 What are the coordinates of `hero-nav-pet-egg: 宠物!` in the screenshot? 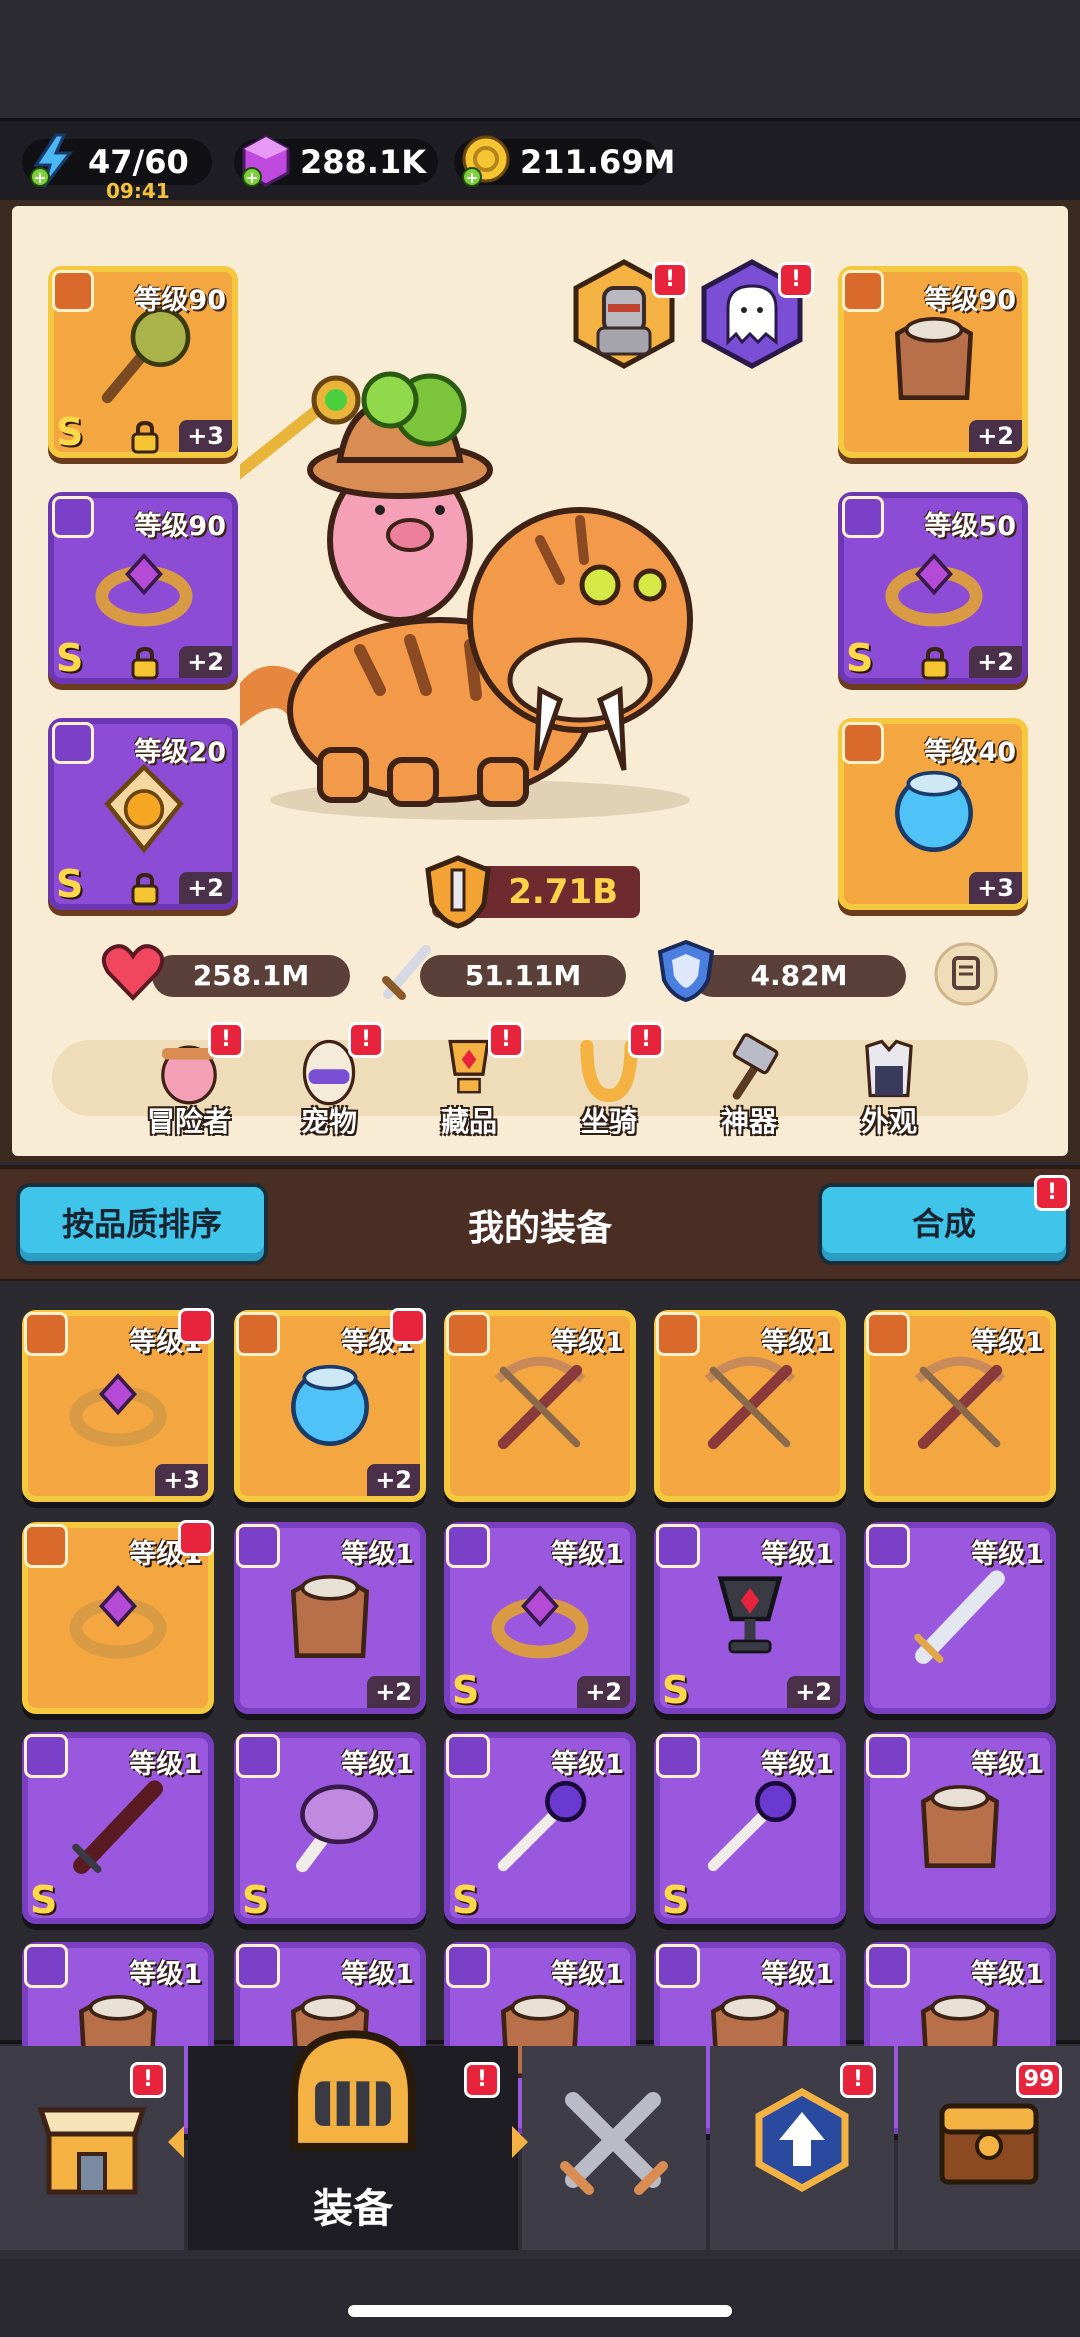 It's located at (329, 1081).